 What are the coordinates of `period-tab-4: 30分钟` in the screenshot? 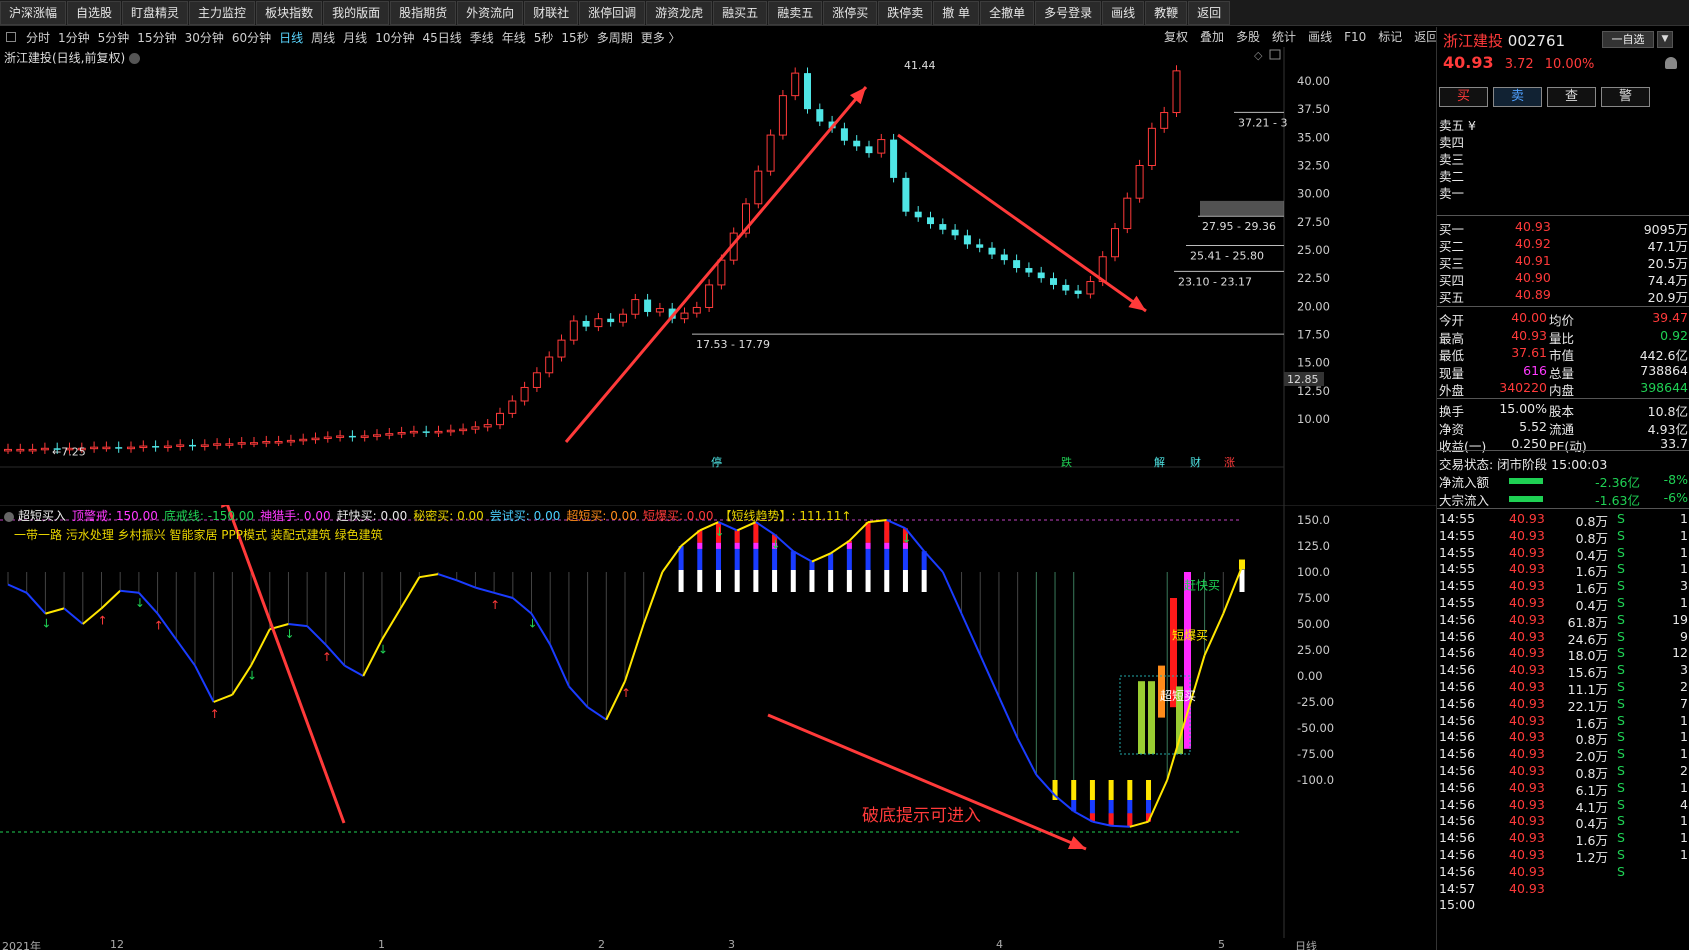 It's located at (204, 37).